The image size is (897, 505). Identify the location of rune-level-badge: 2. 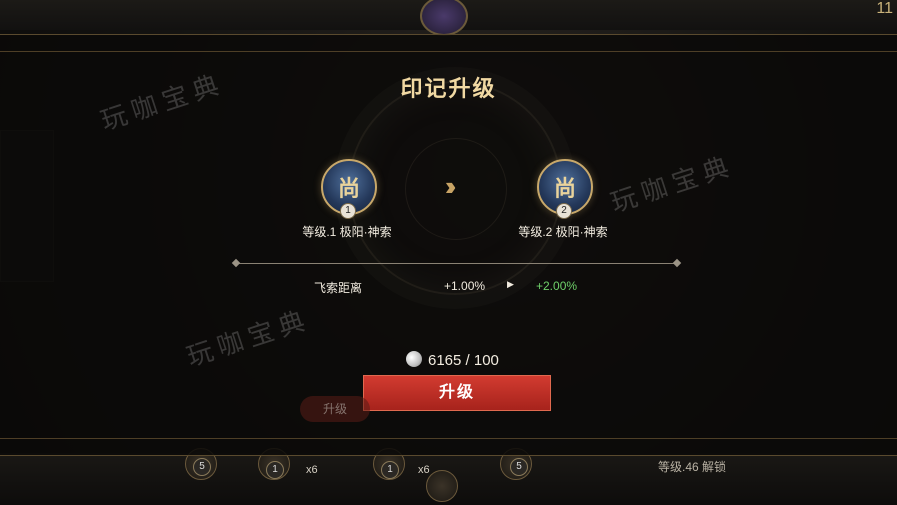
(564, 211).